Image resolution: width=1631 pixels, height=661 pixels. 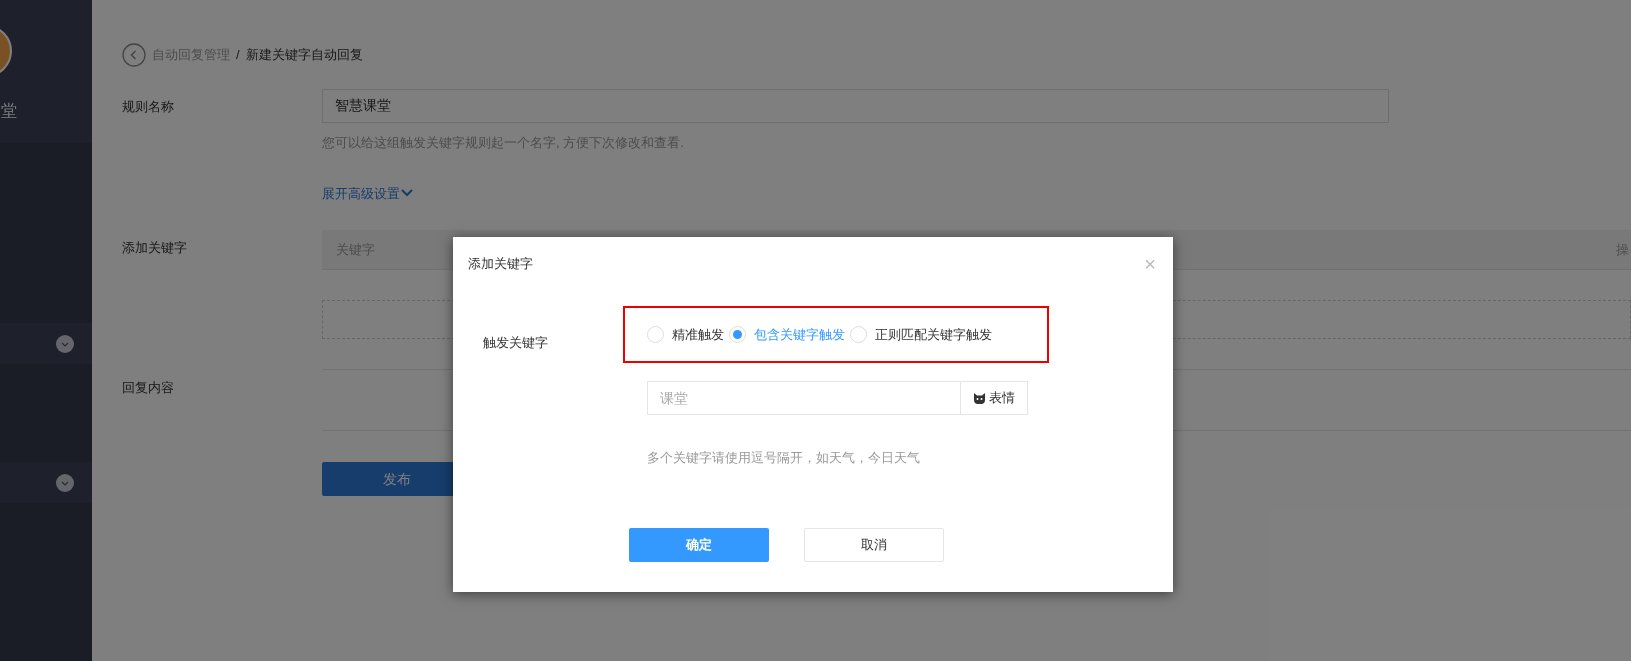 What do you see at coordinates (148, 388) in the screenshot?
I see `field-label: 回复内容` at bounding box center [148, 388].